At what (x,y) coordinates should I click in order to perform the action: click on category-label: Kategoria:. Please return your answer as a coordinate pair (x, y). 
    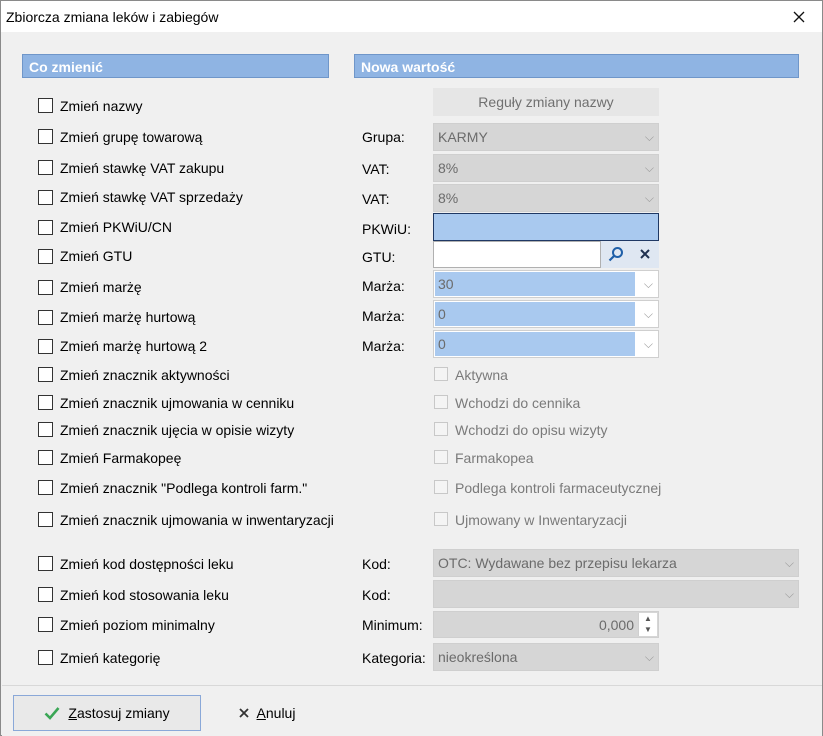
    Looking at the image, I should click on (394, 658).